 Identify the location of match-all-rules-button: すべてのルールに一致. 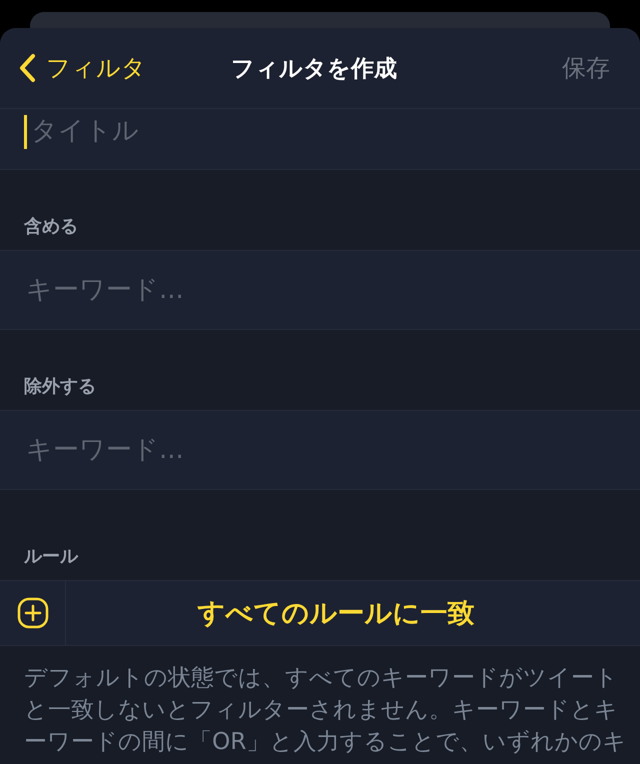
(353, 613).